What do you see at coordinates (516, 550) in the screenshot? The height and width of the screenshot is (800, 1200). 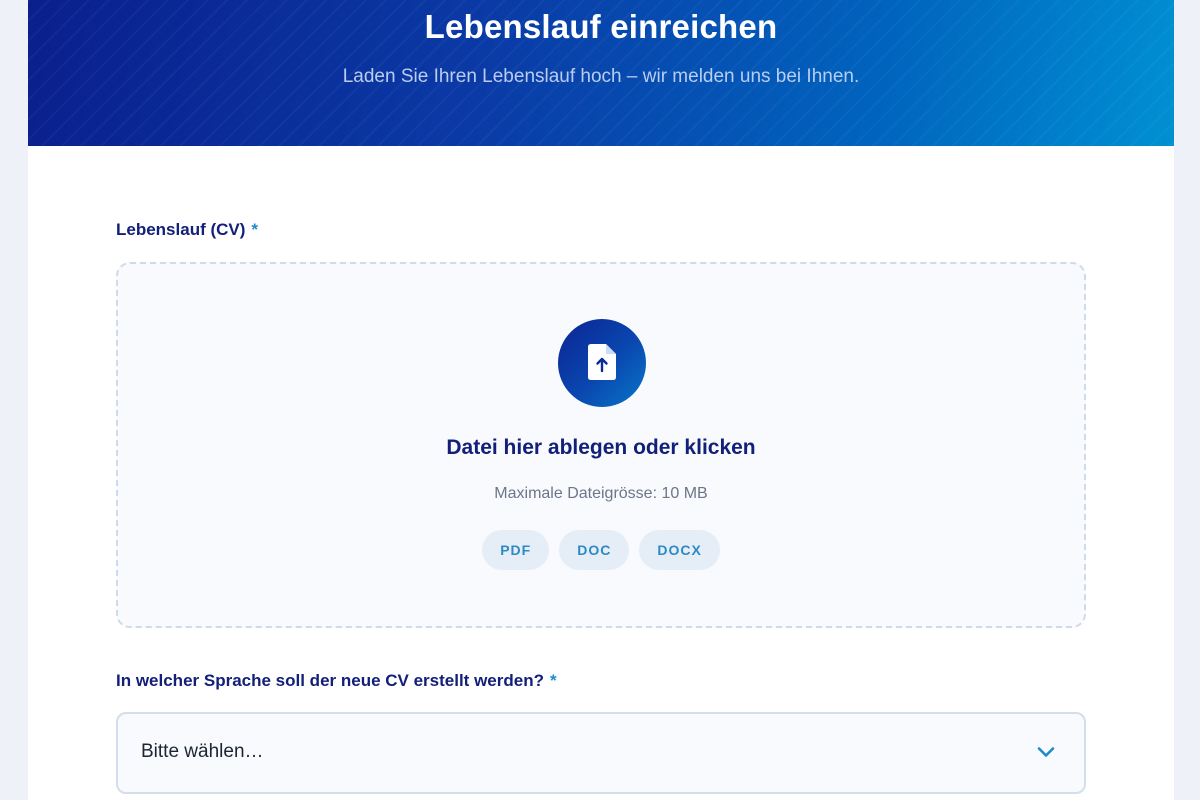 I see `format-chip-pdf: PDF` at bounding box center [516, 550].